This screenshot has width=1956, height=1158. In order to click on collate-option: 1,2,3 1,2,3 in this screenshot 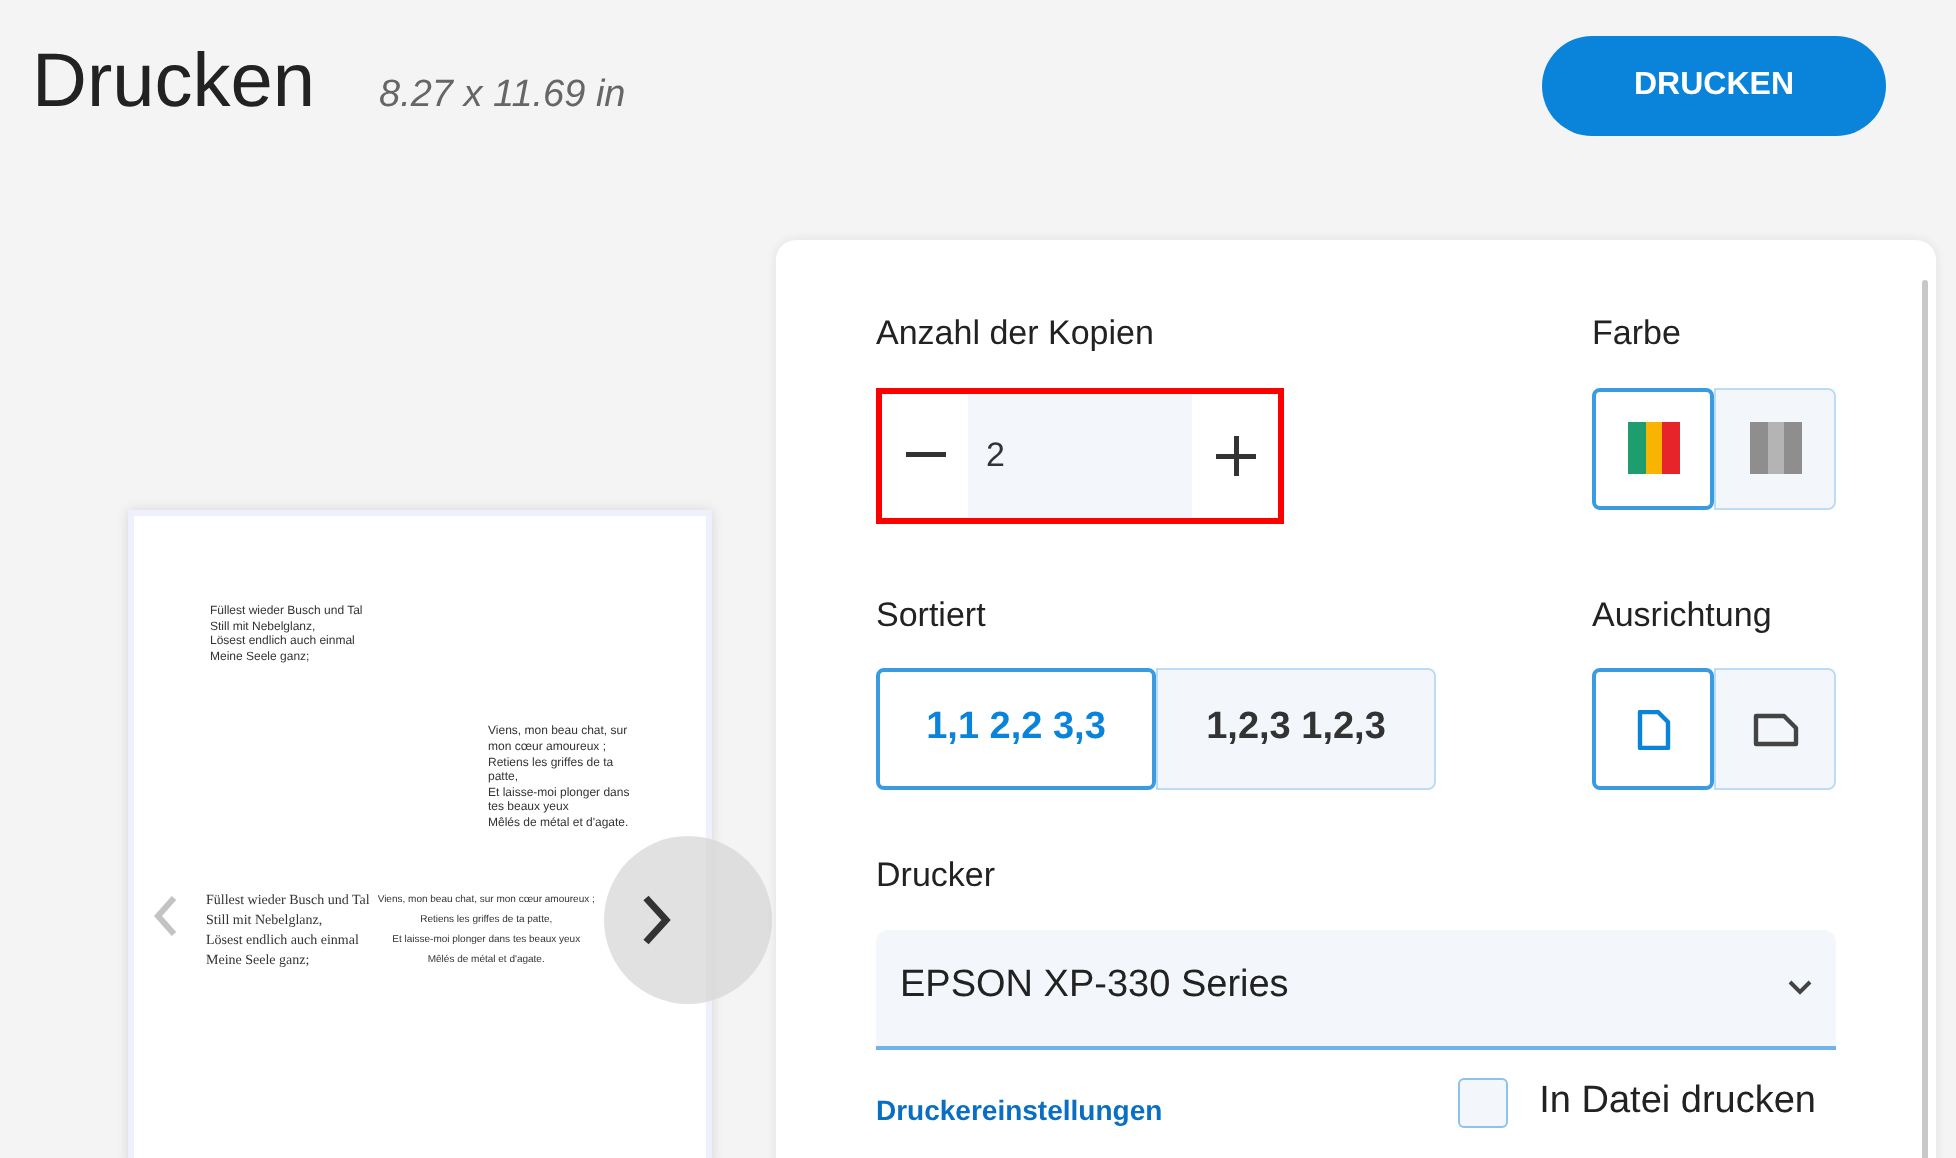, I will do `click(1296, 729)`.